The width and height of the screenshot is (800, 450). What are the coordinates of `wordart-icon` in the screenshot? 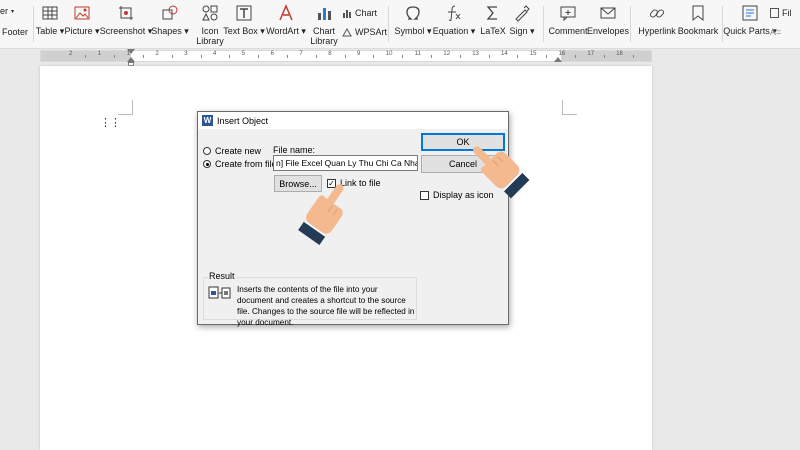 It's located at (286, 13).